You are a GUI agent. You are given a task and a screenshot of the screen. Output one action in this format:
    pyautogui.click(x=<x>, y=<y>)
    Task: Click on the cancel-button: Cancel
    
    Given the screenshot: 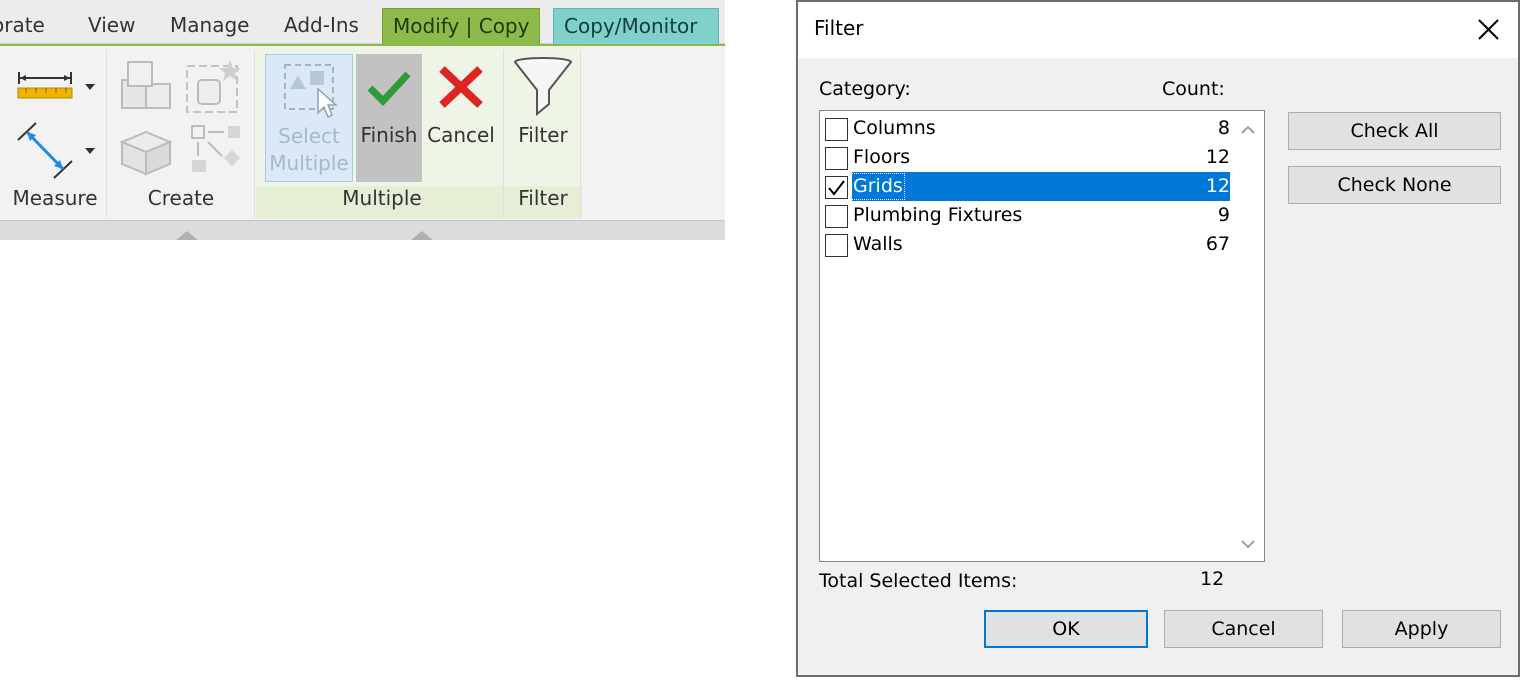 What is the action you would take?
    pyautogui.click(x=1243, y=629)
    